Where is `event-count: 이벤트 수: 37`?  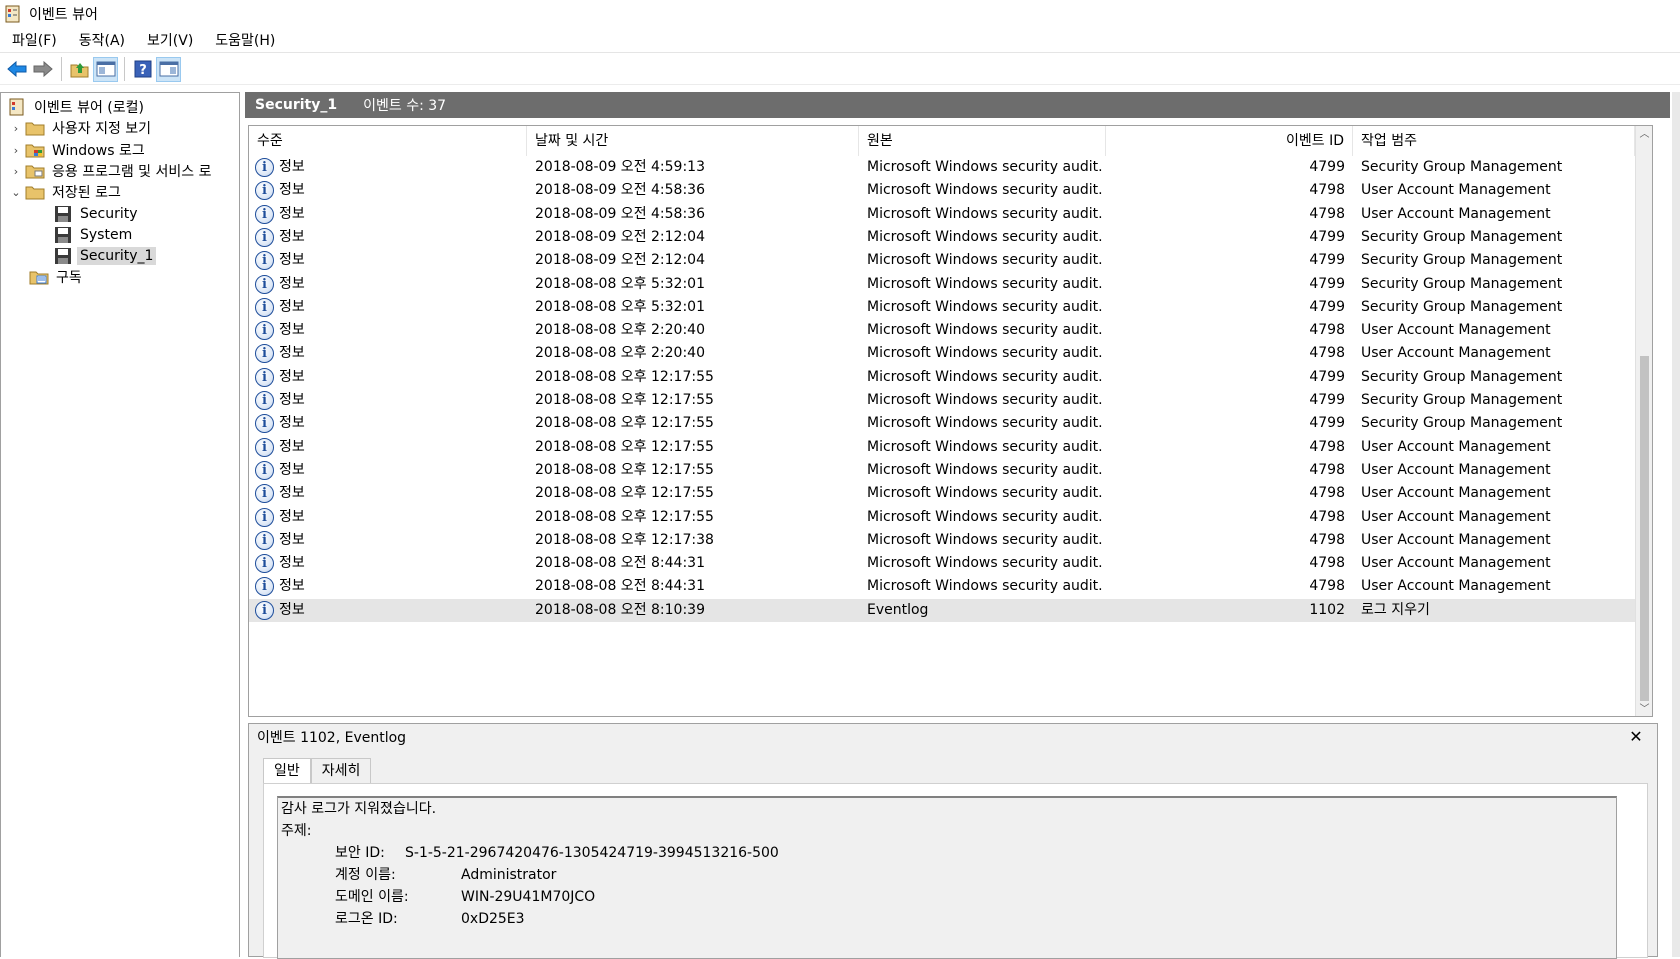
event-count: 이벤트 수: 37 is located at coordinates (405, 106).